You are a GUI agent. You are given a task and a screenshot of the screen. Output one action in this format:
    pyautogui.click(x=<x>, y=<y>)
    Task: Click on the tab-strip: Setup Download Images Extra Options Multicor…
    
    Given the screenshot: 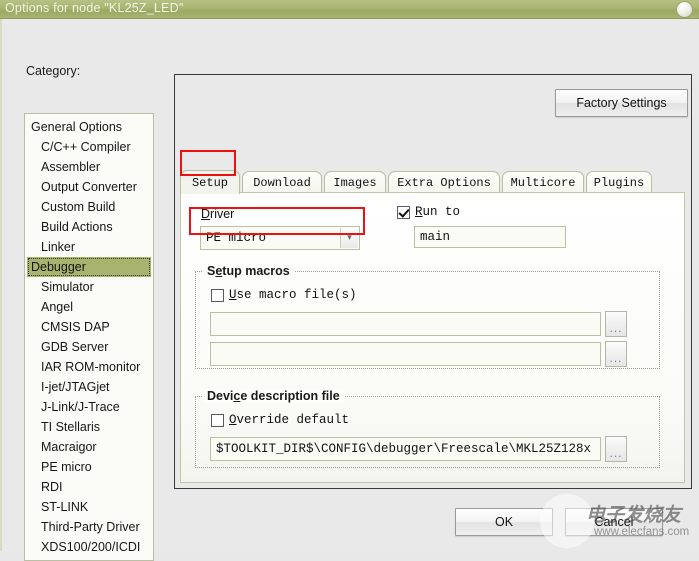 What is the action you would take?
    pyautogui.click(x=432, y=182)
    